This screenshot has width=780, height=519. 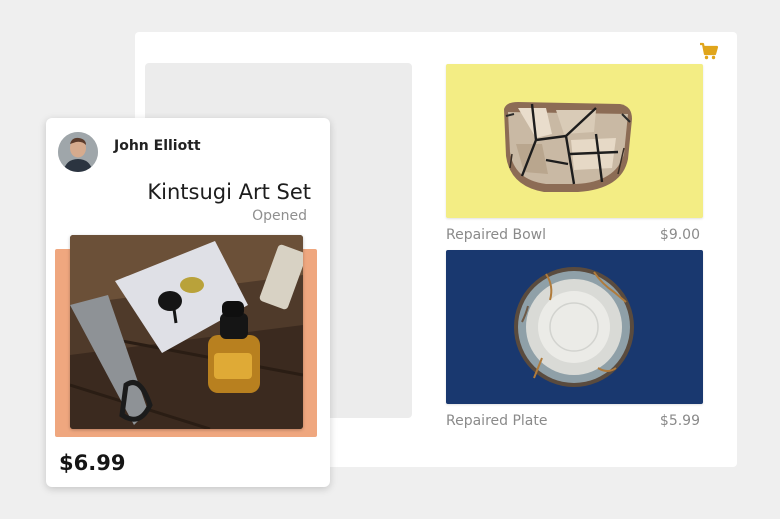 I want to click on art-set-photo, so click(x=186, y=332).